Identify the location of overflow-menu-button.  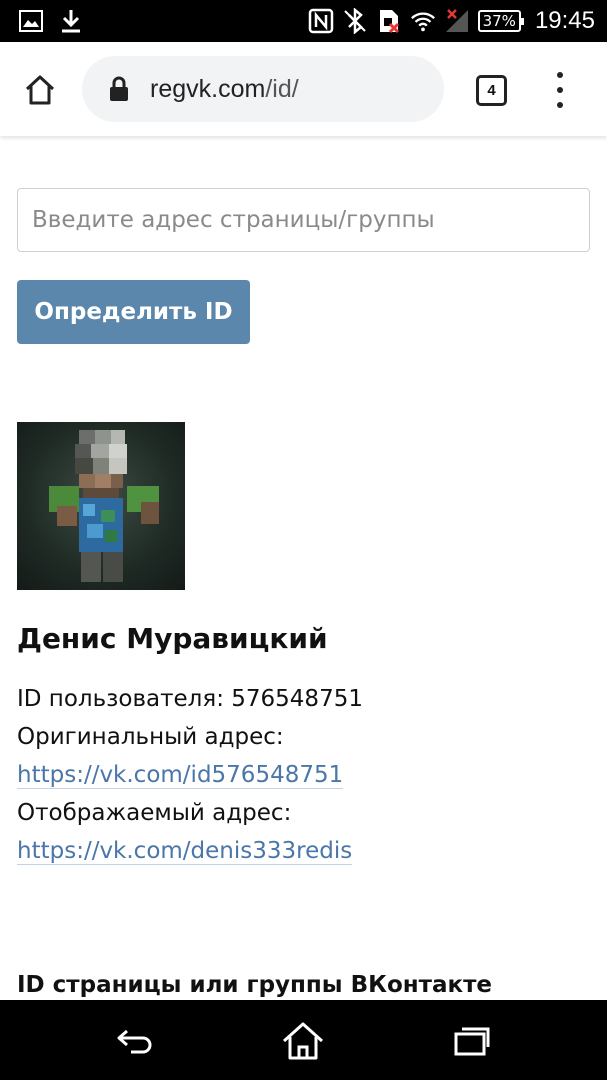
(560, 90).